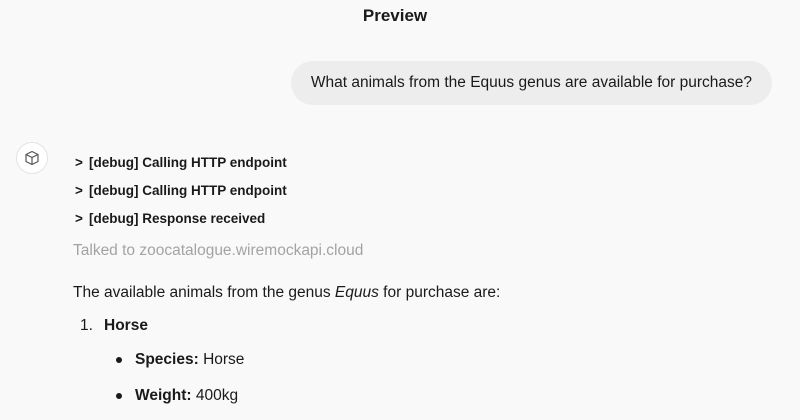 The height and width of the screenshot is (420, 800). I want to click on assistant-avatar, so click(32, 158).